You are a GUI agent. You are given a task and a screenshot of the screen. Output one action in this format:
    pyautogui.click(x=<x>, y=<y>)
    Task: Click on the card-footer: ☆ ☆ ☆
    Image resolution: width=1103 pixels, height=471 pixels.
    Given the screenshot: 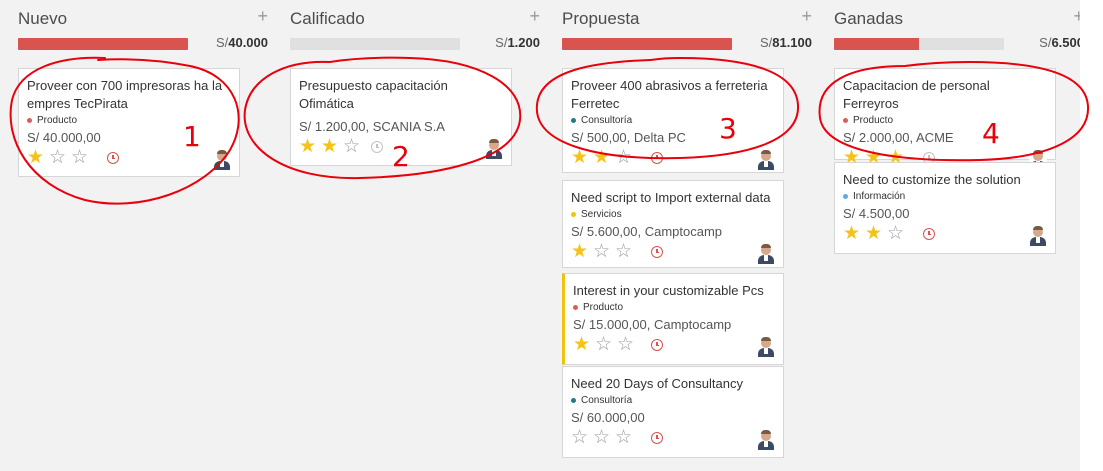 What is the action you would take?
    pyautogui.click(x=673, y=439)
    